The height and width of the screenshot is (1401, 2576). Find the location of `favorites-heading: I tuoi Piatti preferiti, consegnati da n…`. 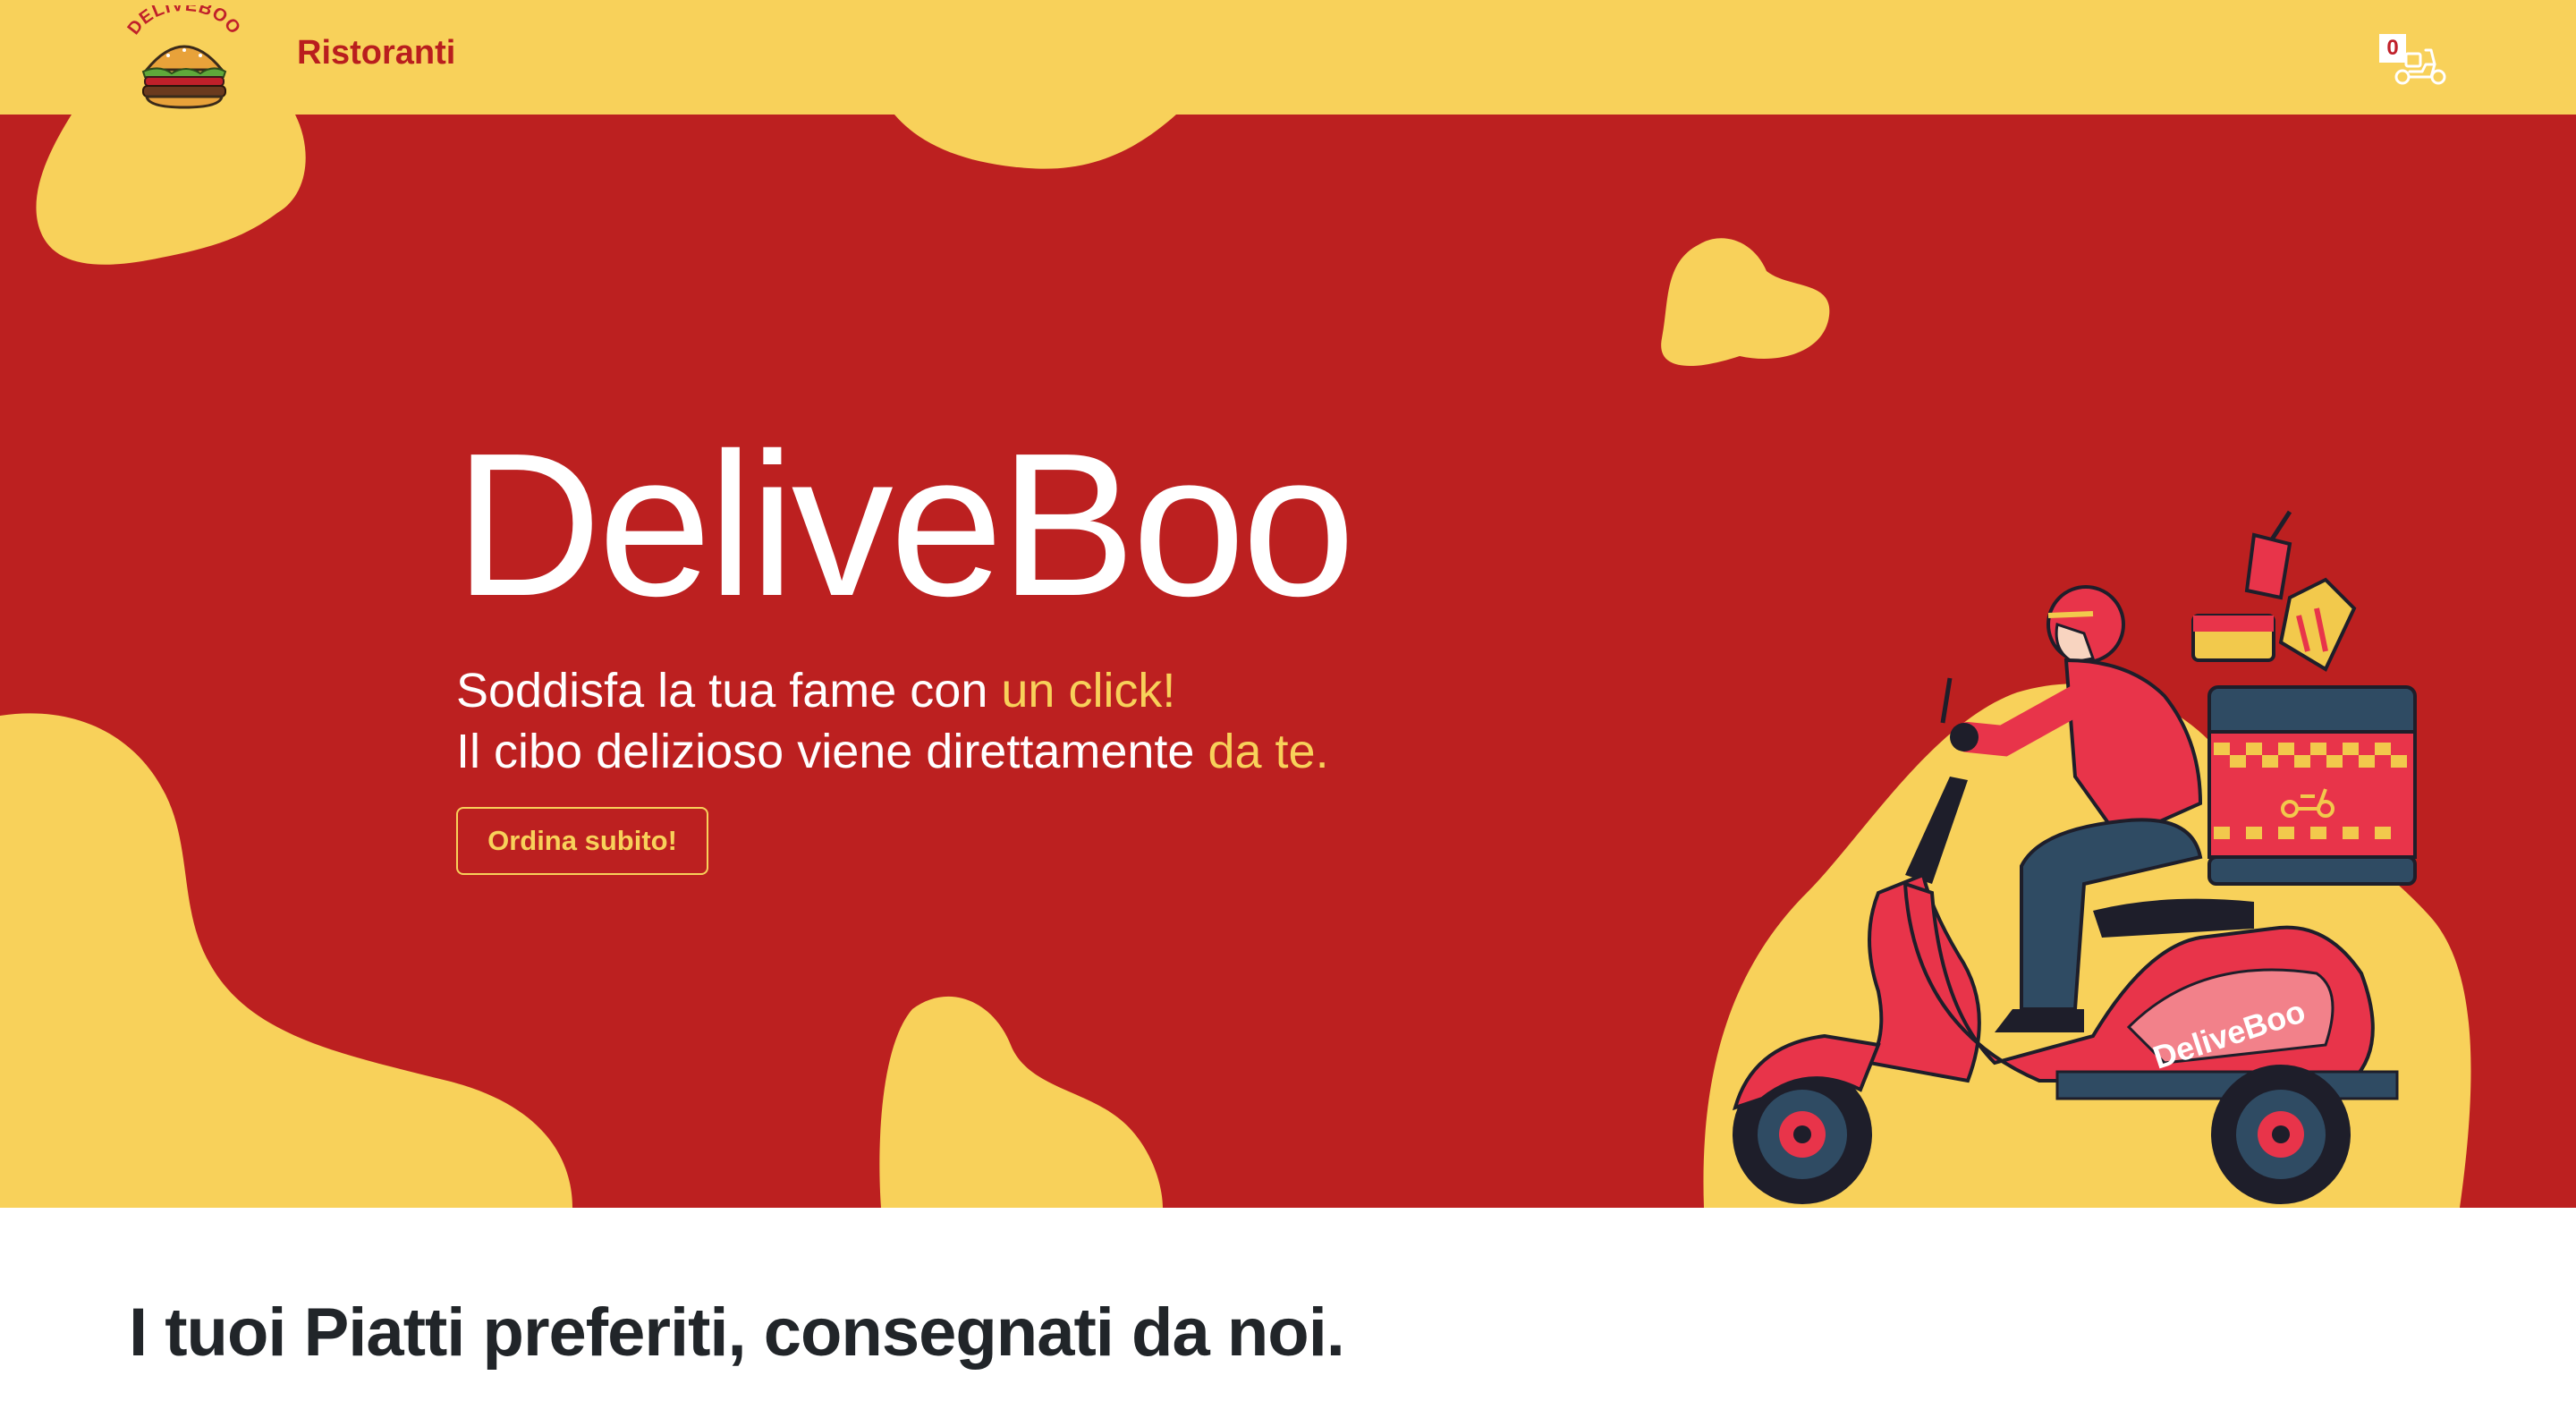

favorites-heading: I tuoi Piatti preferiti, consegnati da n… is located at coordinates (737, 1333).